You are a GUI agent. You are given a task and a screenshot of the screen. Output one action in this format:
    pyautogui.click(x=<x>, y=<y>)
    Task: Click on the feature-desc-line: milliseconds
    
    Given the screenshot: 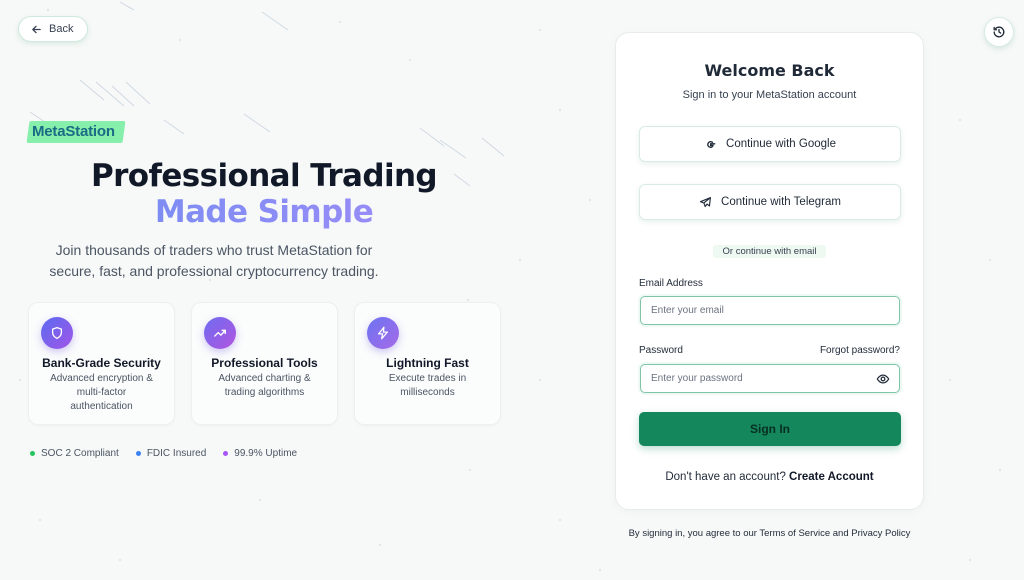 What is the action you would take?
    pyautogui.click(x=427, y=392)
    